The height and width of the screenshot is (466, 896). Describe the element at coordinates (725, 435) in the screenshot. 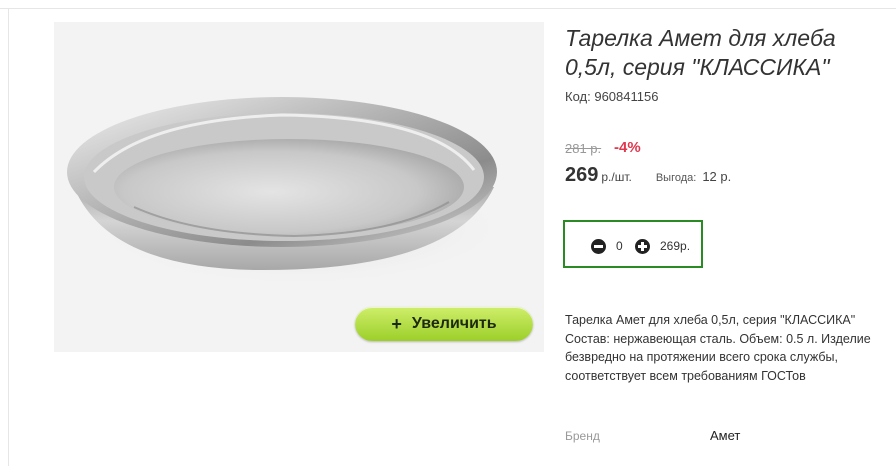

I see `brand-value: Амет` at that location.